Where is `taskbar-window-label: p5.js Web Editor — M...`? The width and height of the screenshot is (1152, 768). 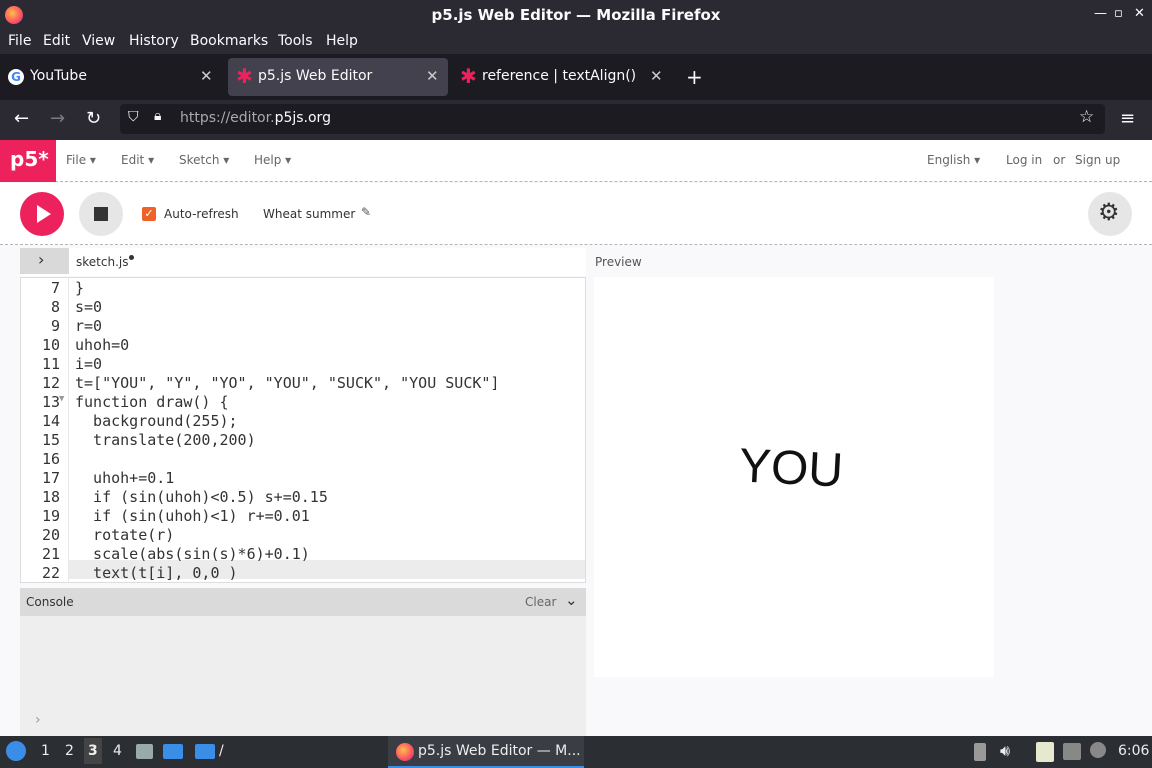
taskbar-window-label: p5.js Web Editor — M... is located at coordinates (499, 751).